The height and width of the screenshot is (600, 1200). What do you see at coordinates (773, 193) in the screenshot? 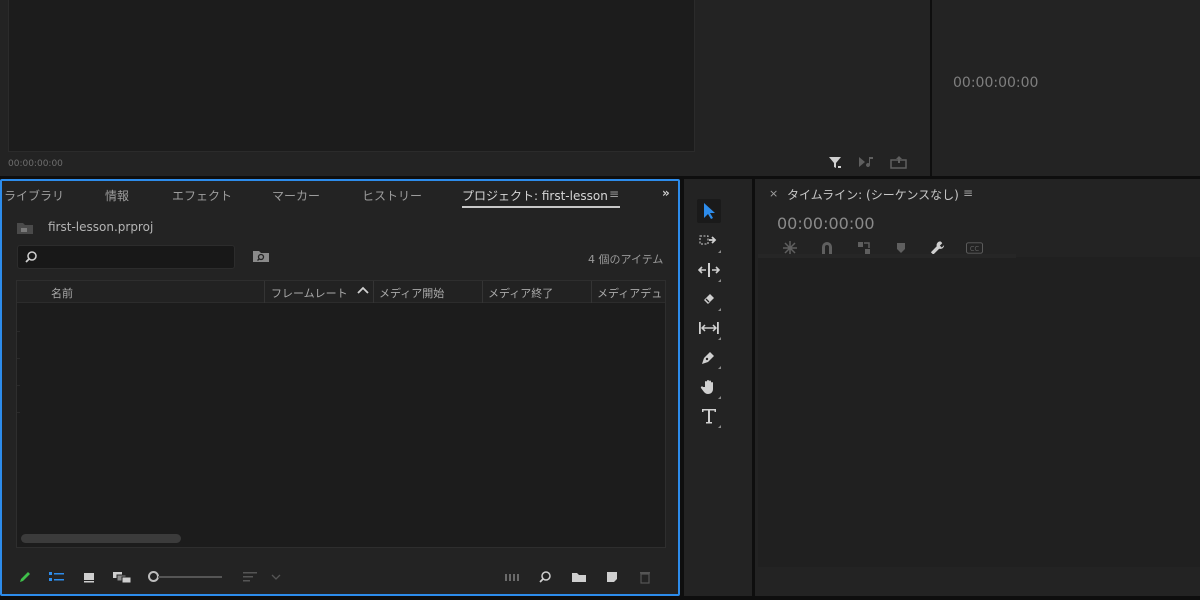
I see `close-icon: ×` at bounding box center [773, 193].